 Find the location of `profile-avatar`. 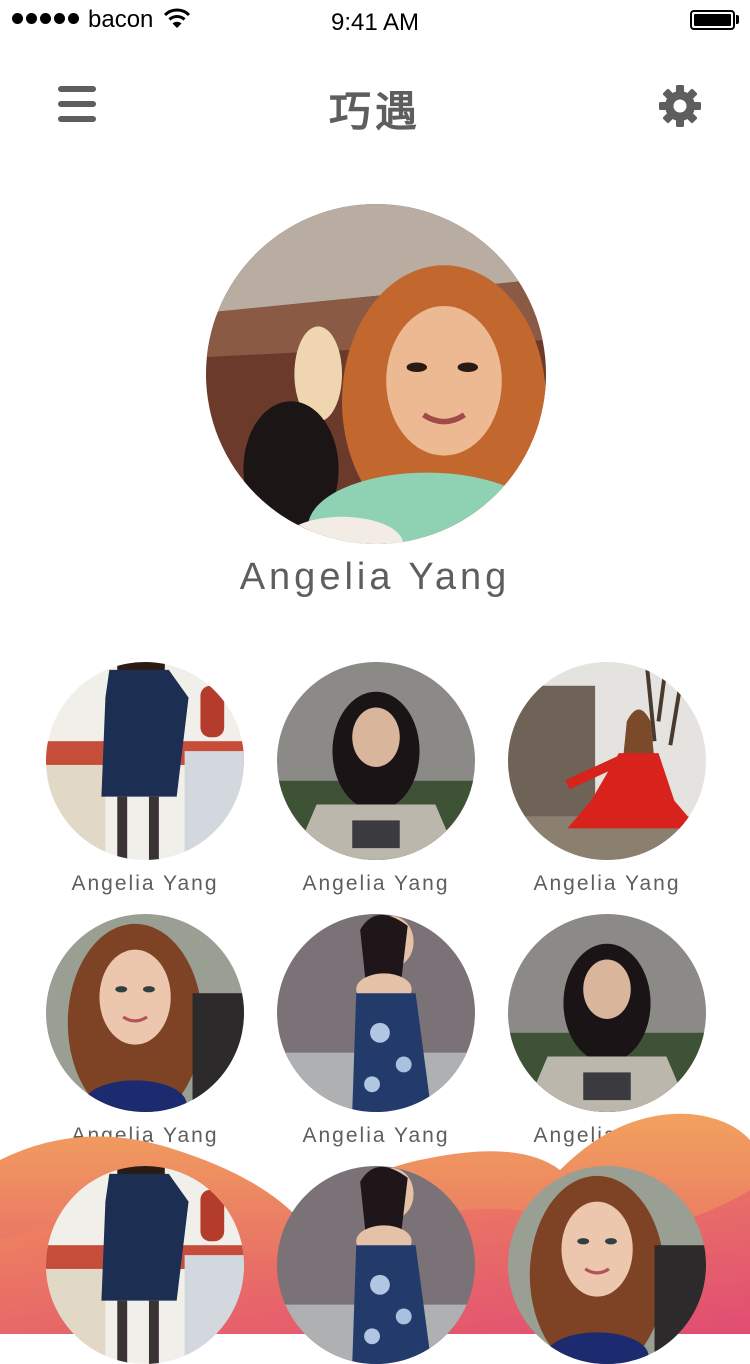

profile-avatar is located at coordinates (376, 374).